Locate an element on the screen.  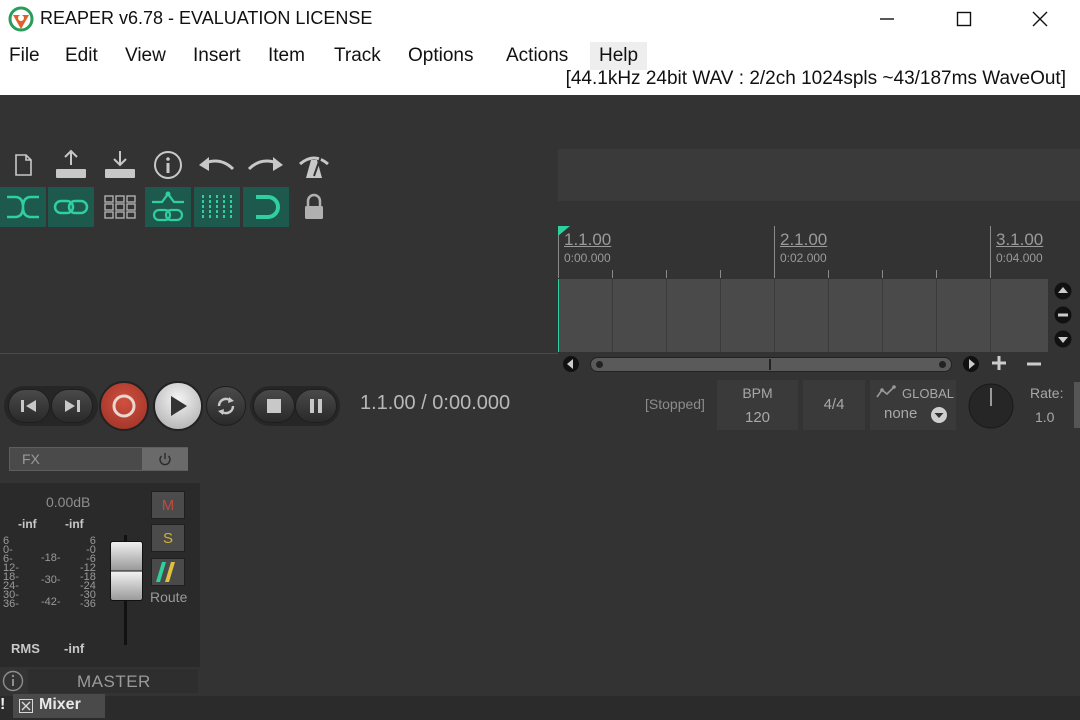
master-info-button is located at coordinates (14, 681).